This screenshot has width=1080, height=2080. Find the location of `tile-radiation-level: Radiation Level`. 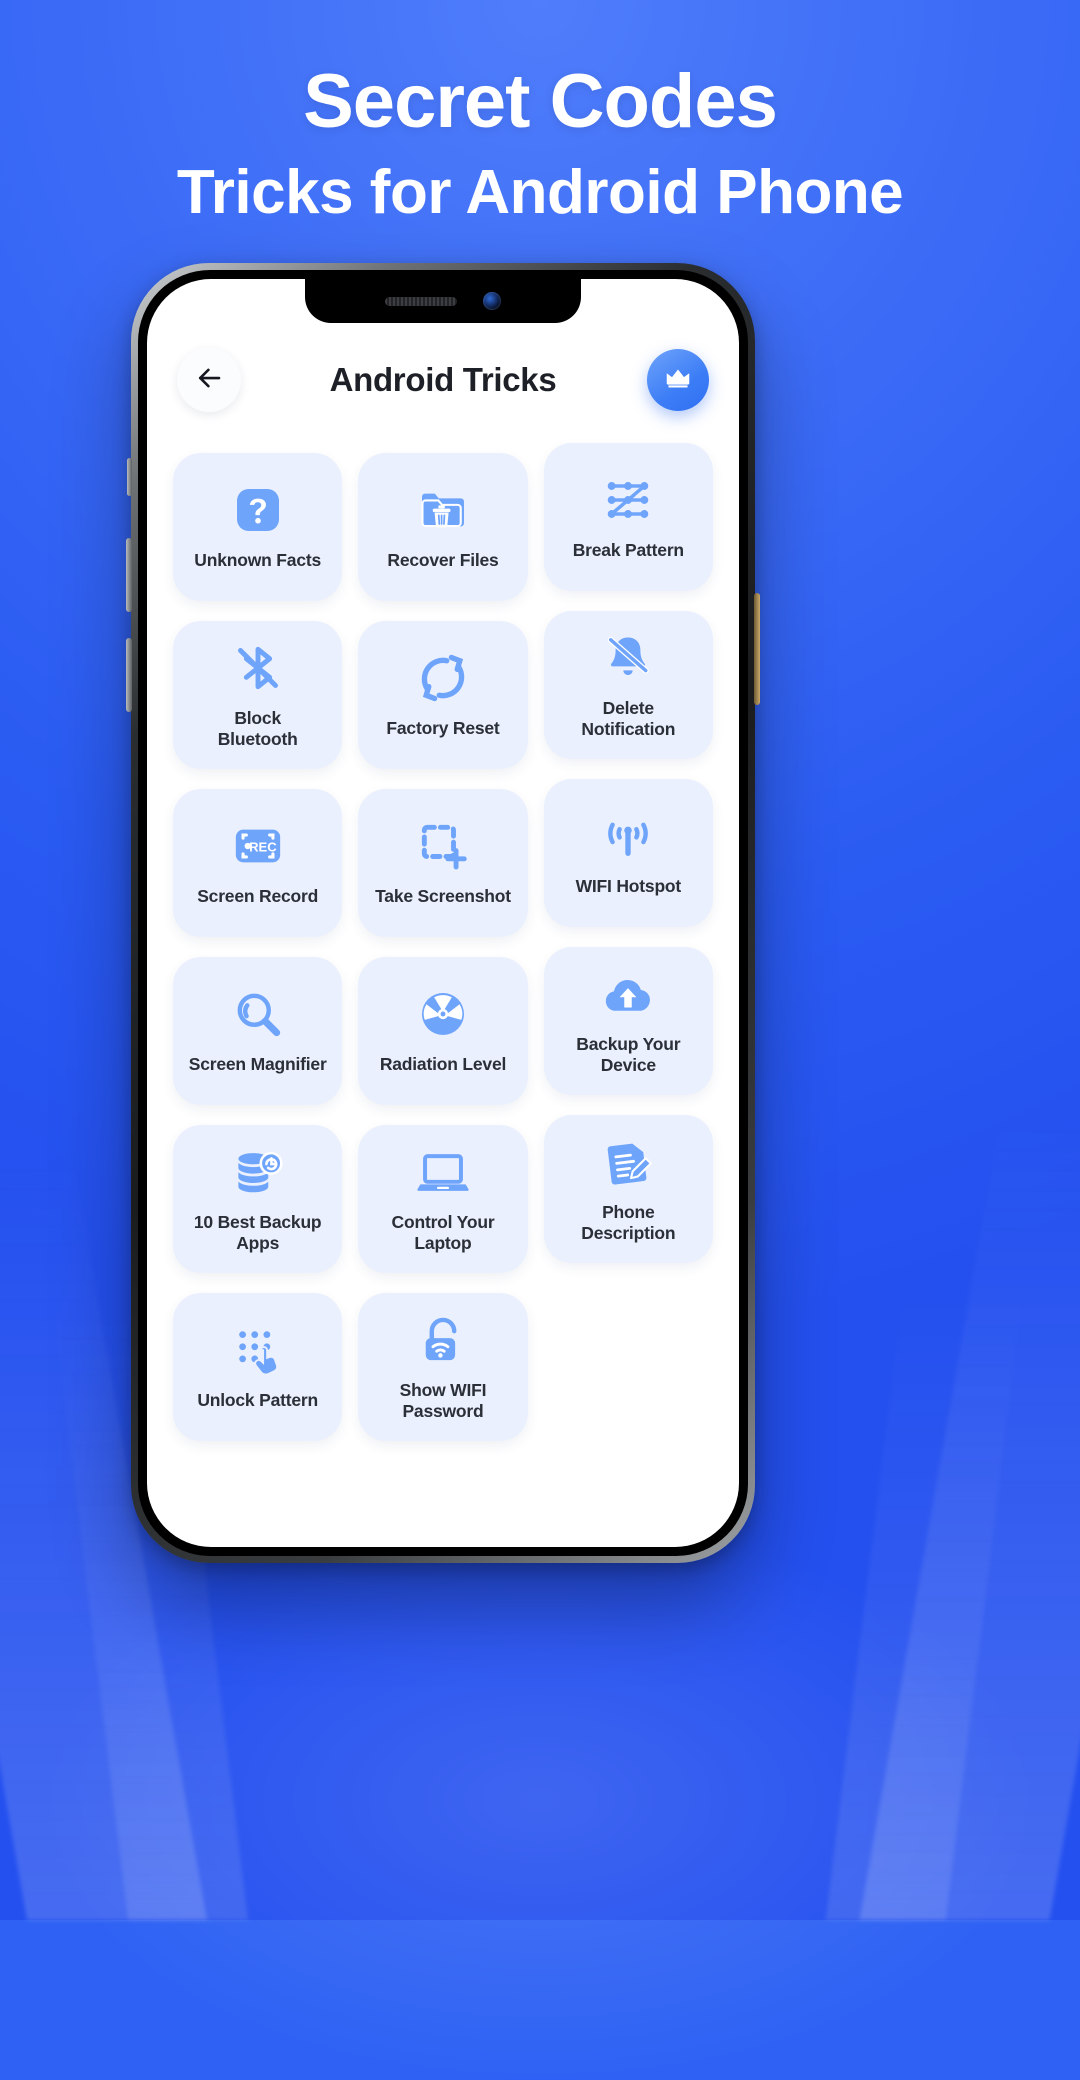

tile-radiation-level: Radiation Level is located at coordinates (442, 1031).